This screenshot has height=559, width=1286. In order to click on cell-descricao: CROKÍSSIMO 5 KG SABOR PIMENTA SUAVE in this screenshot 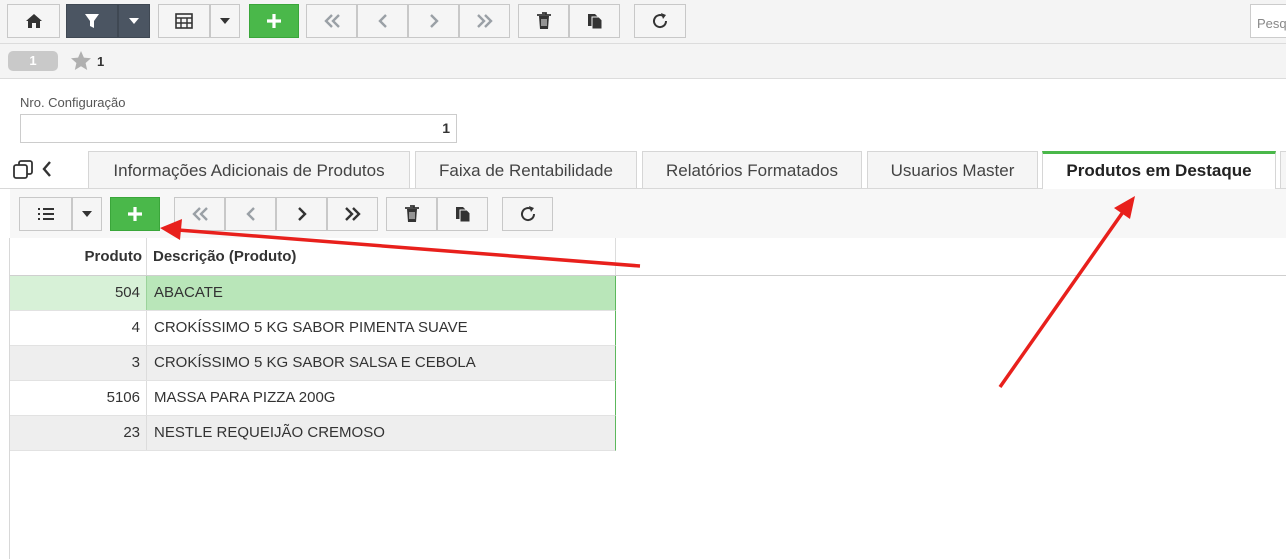, I will do `click(311, 327)`.